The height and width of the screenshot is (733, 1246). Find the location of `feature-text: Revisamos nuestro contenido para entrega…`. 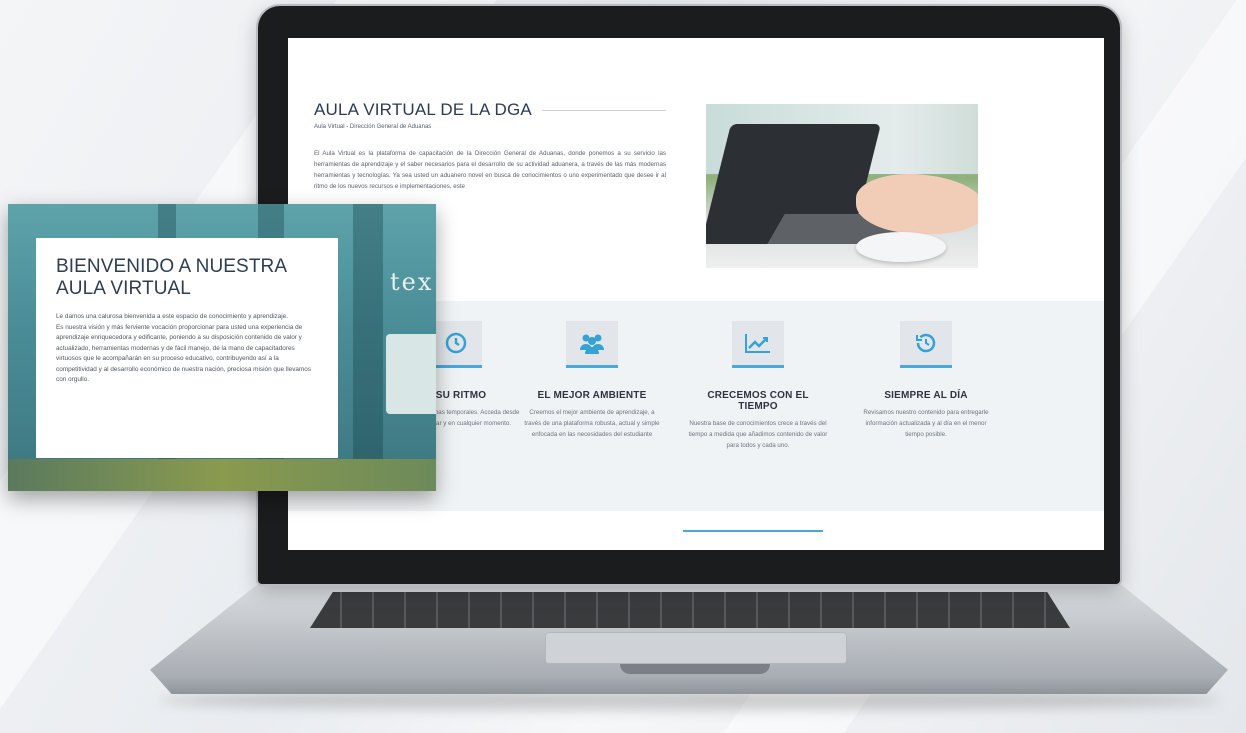

feature-text: Revisamos nuestro contenido para entrega… is located at coordinates (926, 423).